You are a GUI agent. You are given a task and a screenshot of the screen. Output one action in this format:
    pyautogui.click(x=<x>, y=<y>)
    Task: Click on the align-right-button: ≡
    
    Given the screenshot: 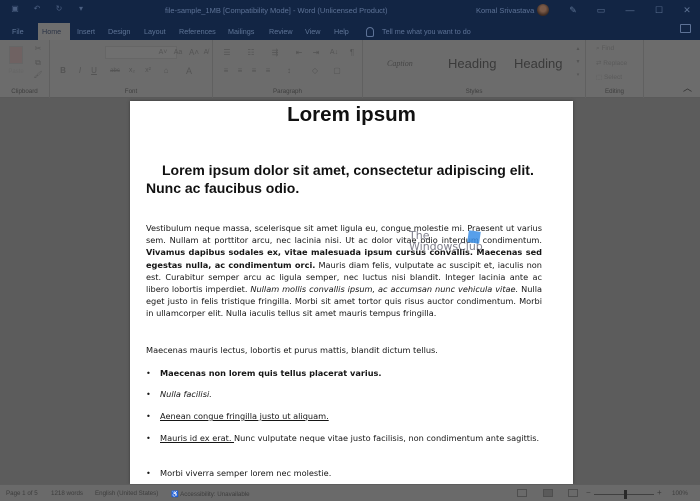 What is the action you would take?
    pyautogui.click(x=254, y=71)
    